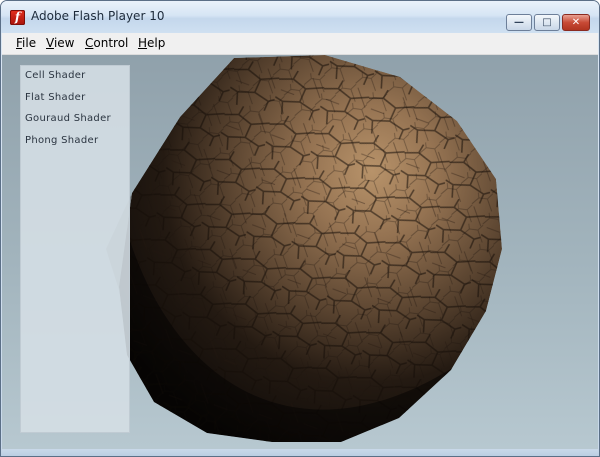 The image size is (600, 457). What do you see at coordinates (300, 452) in the screenshot?
I see `window-bottom-border` at bounding box center [300, 452].